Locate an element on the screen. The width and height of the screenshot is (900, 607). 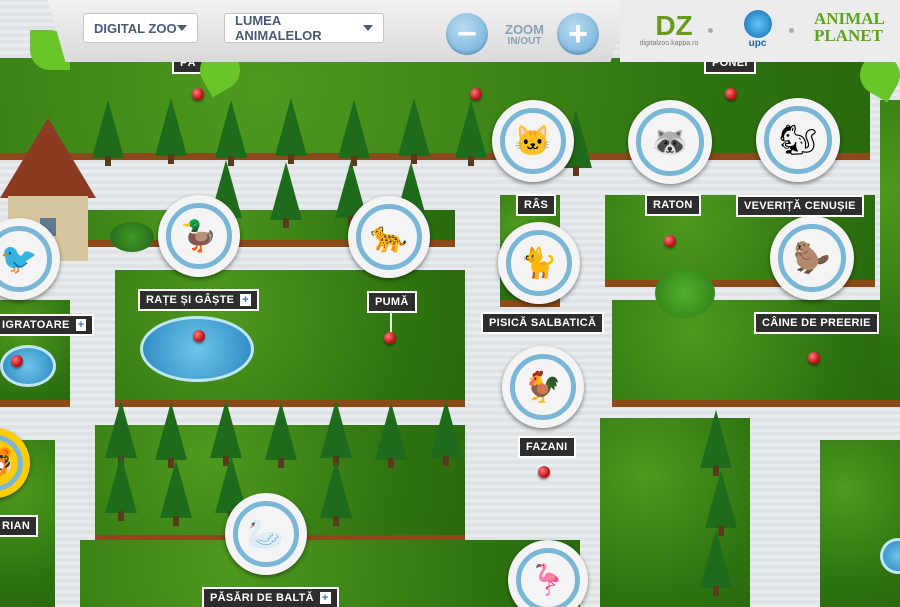
label-text: FAZANI is located at coordinates (547, 447).